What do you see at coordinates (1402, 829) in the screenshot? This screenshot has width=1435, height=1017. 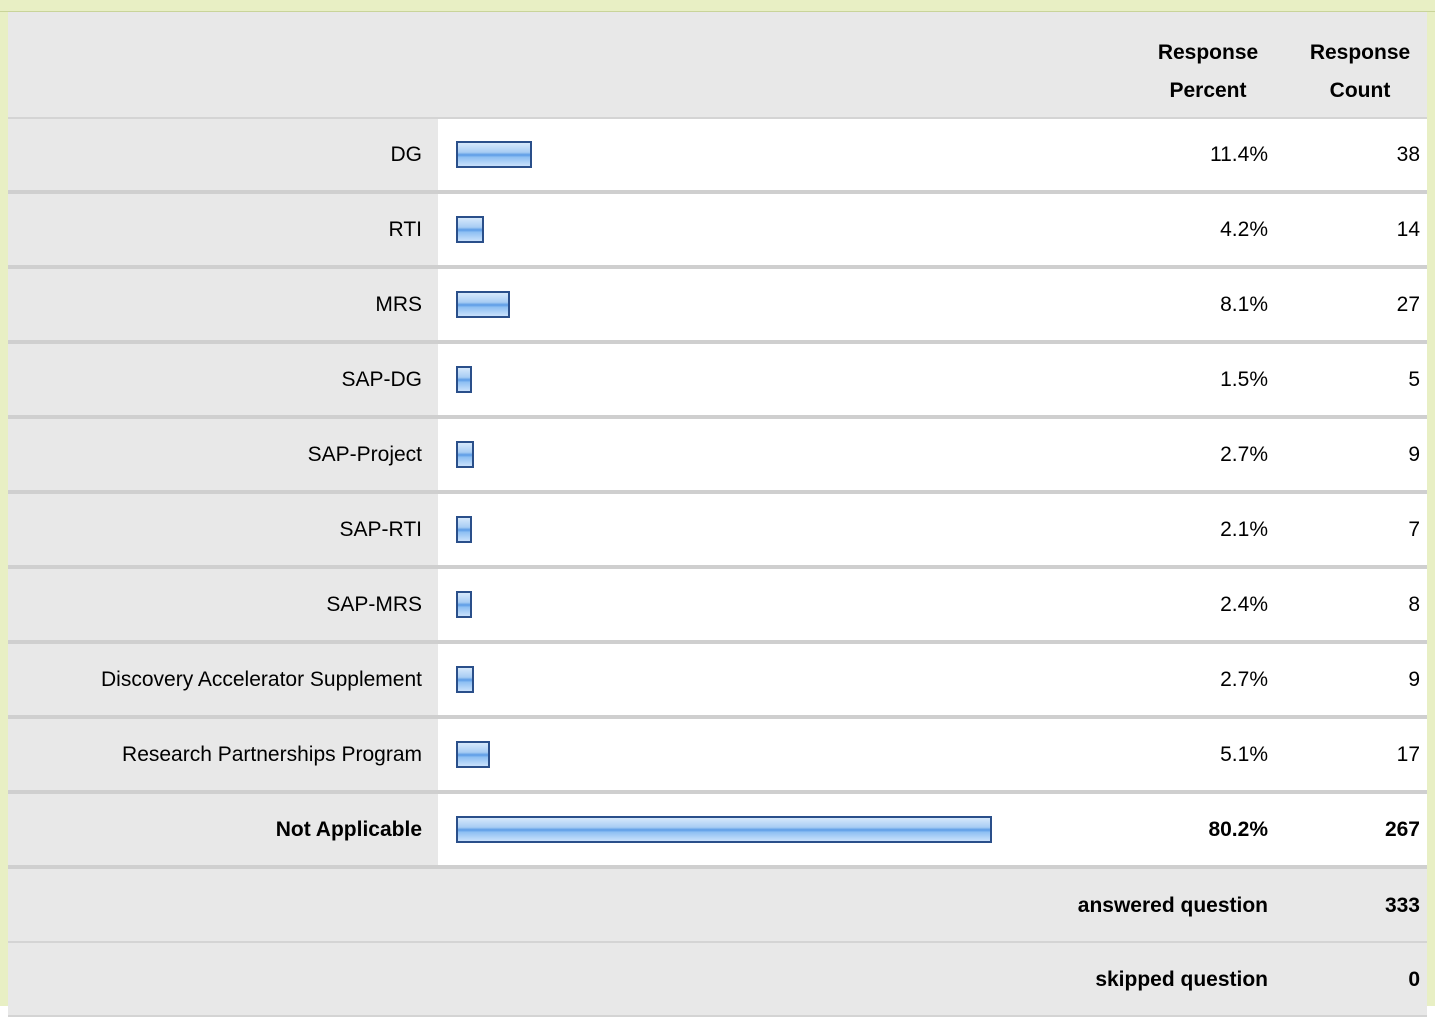 I see `response-count-value: 267` at bounding box center [1402, 829].